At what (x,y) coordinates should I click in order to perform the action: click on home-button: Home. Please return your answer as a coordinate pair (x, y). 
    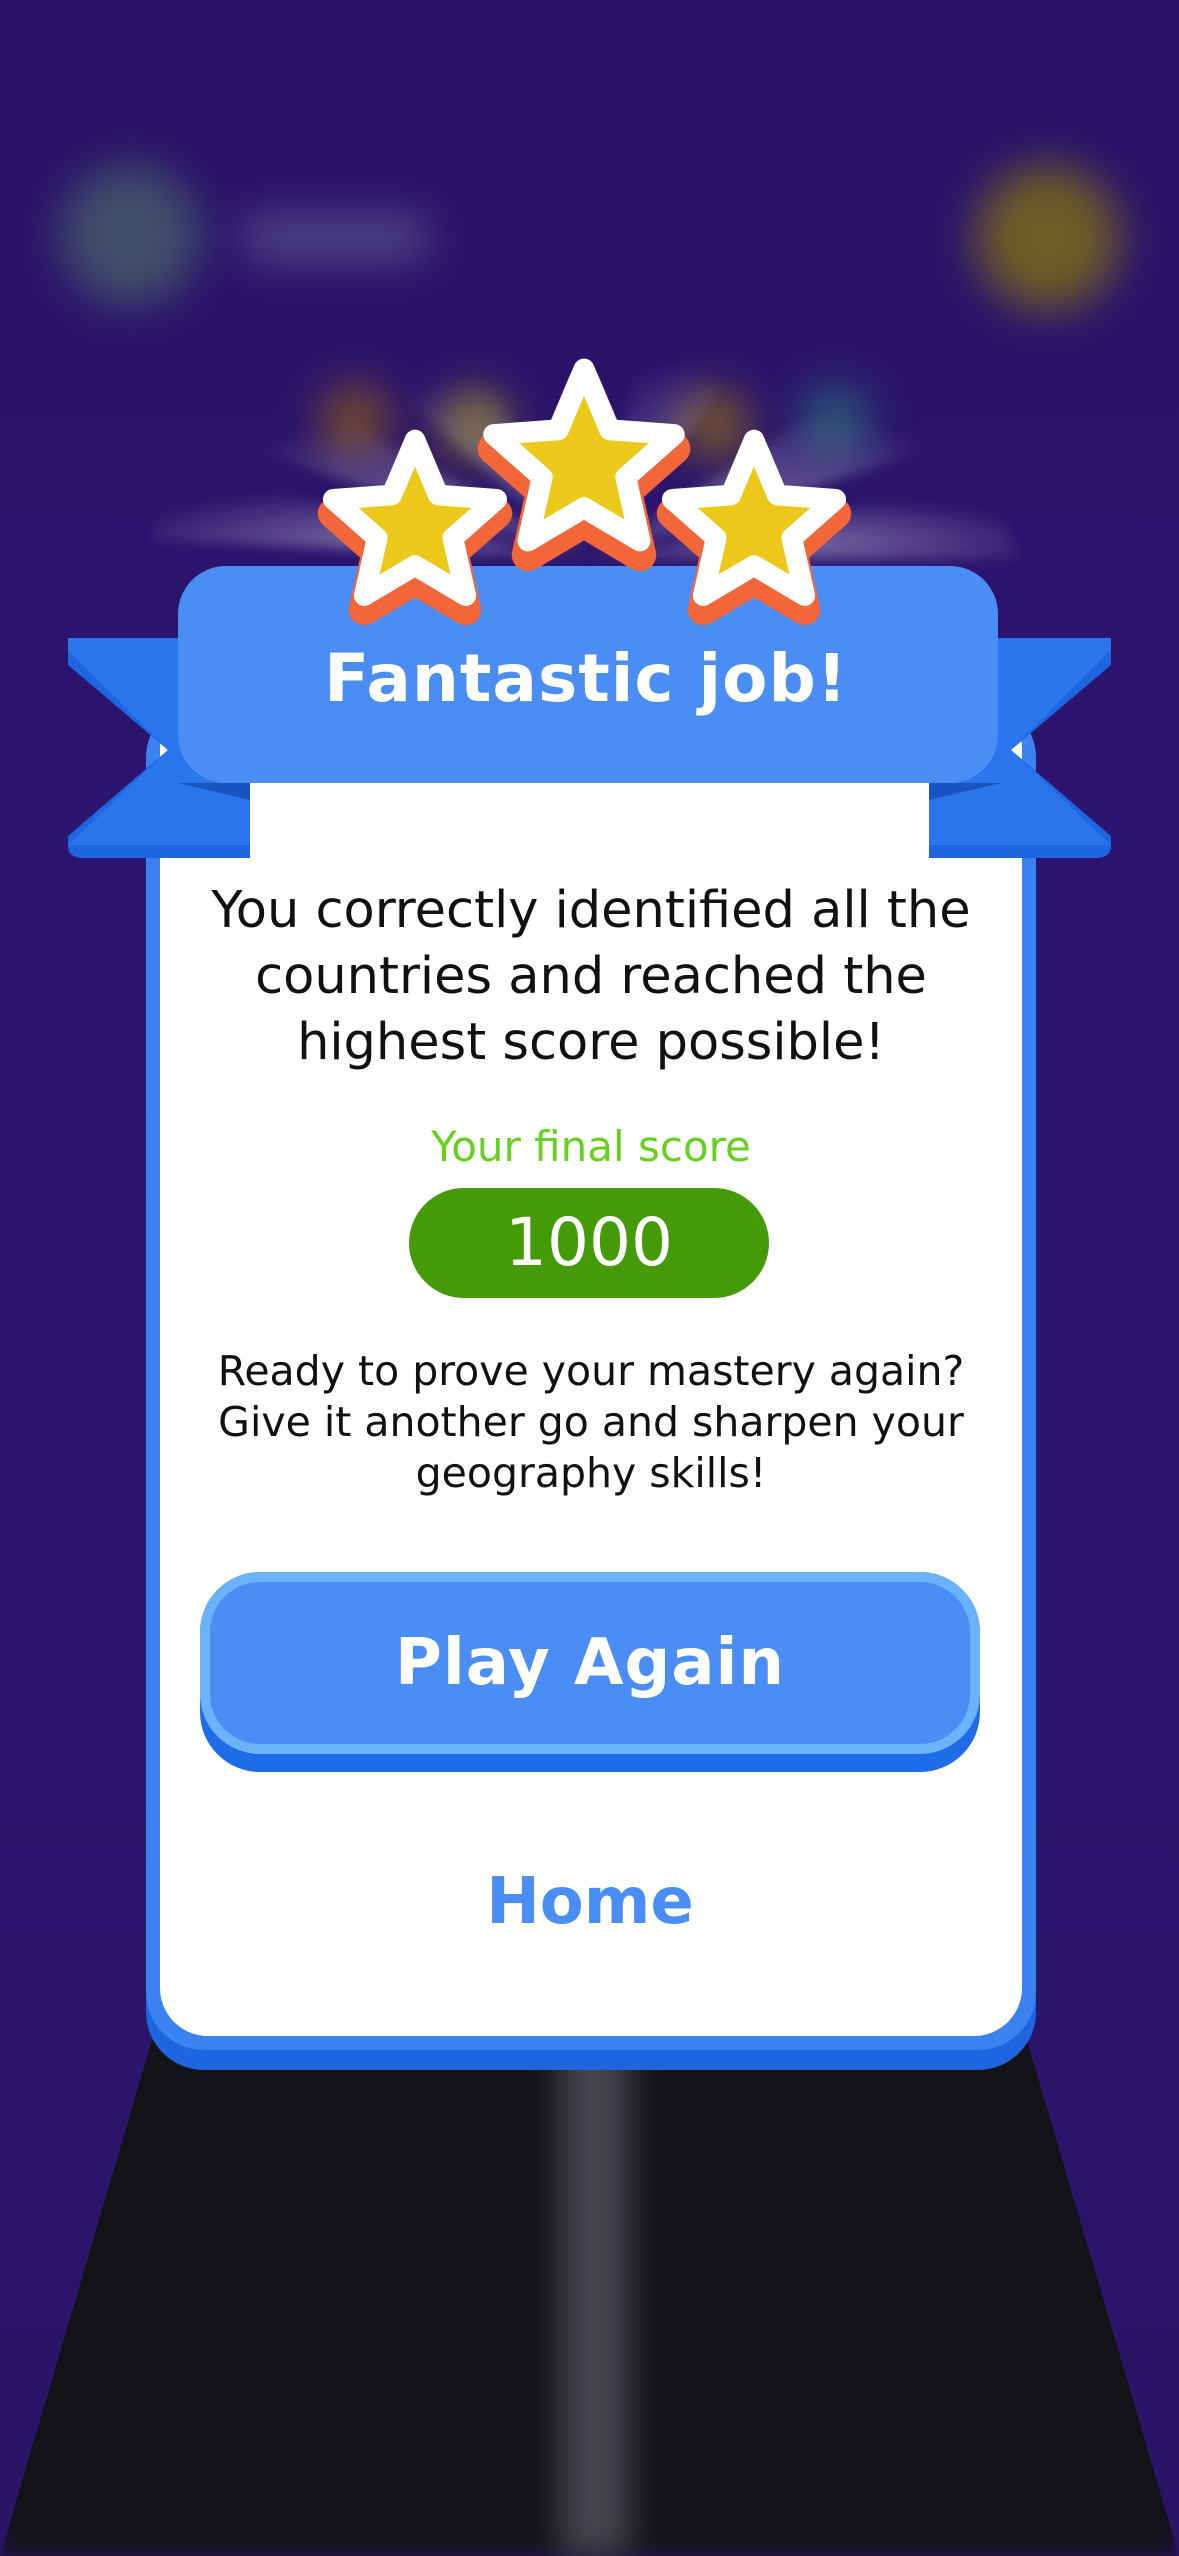
    Looking at the image, I should click on (590, 1902).